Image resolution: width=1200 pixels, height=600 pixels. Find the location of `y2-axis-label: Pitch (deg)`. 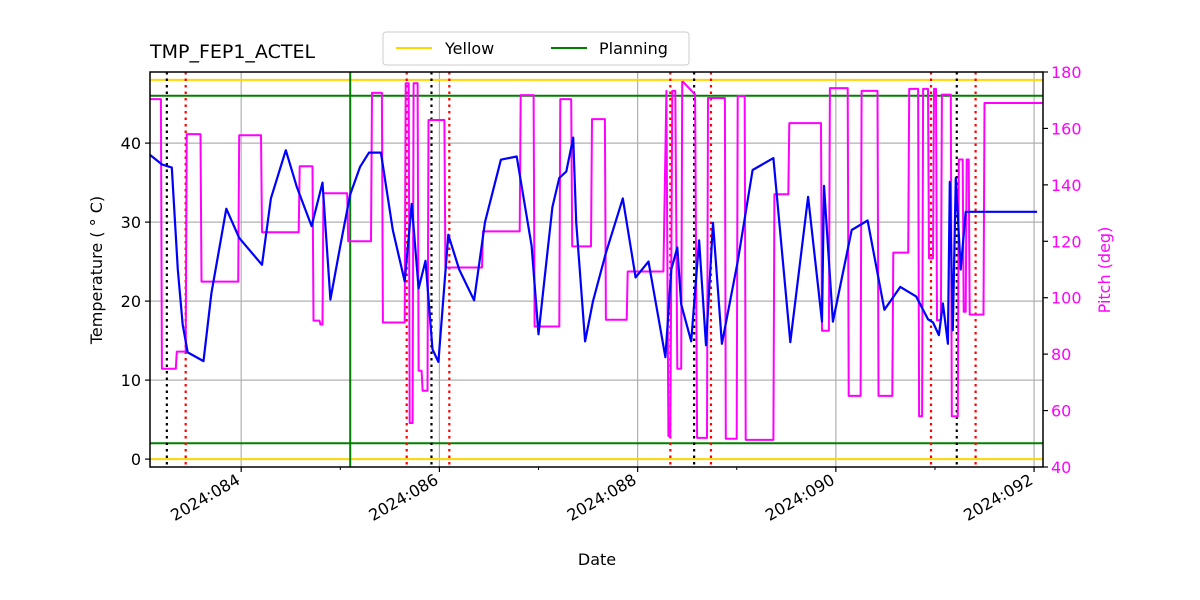

y2-axis-label: Pitch (deg) is located at coordinates (1104, 270).